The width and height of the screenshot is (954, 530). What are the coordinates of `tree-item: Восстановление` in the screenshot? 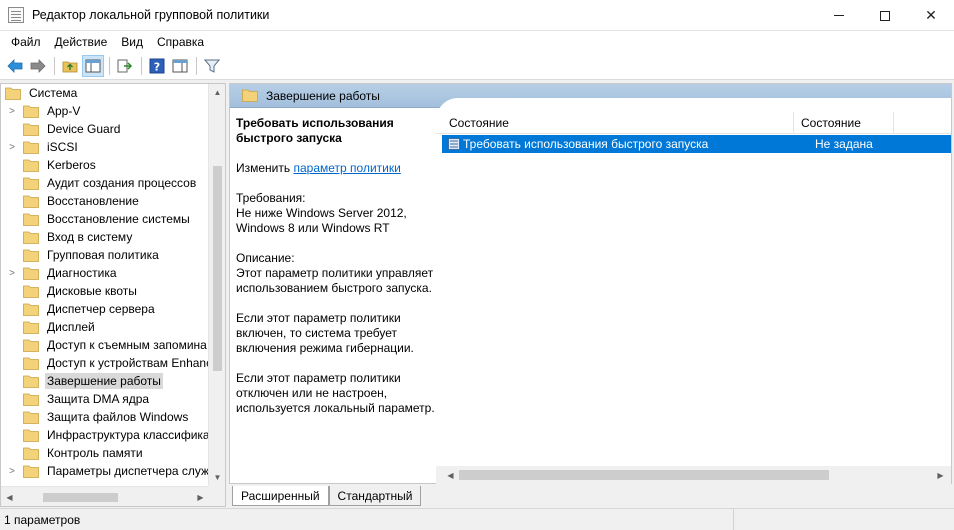 It's located at (105, 201).